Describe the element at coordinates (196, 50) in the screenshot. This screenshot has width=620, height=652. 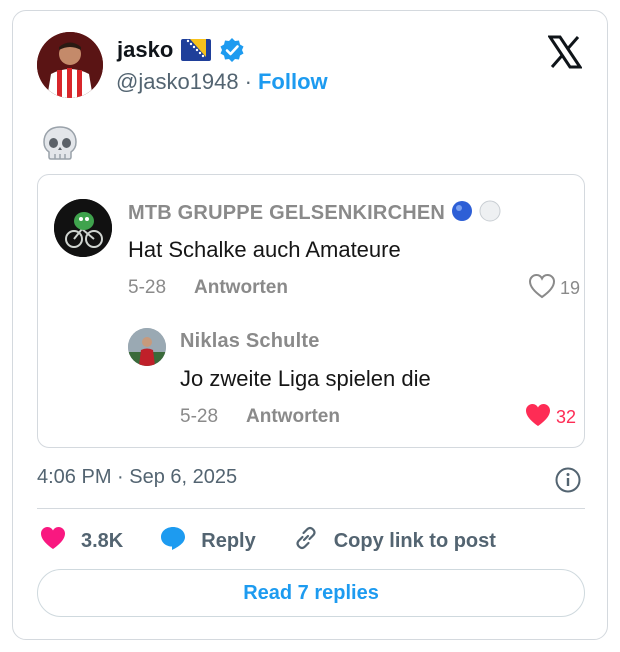
I see `bosnia-flag-icon` at that location.